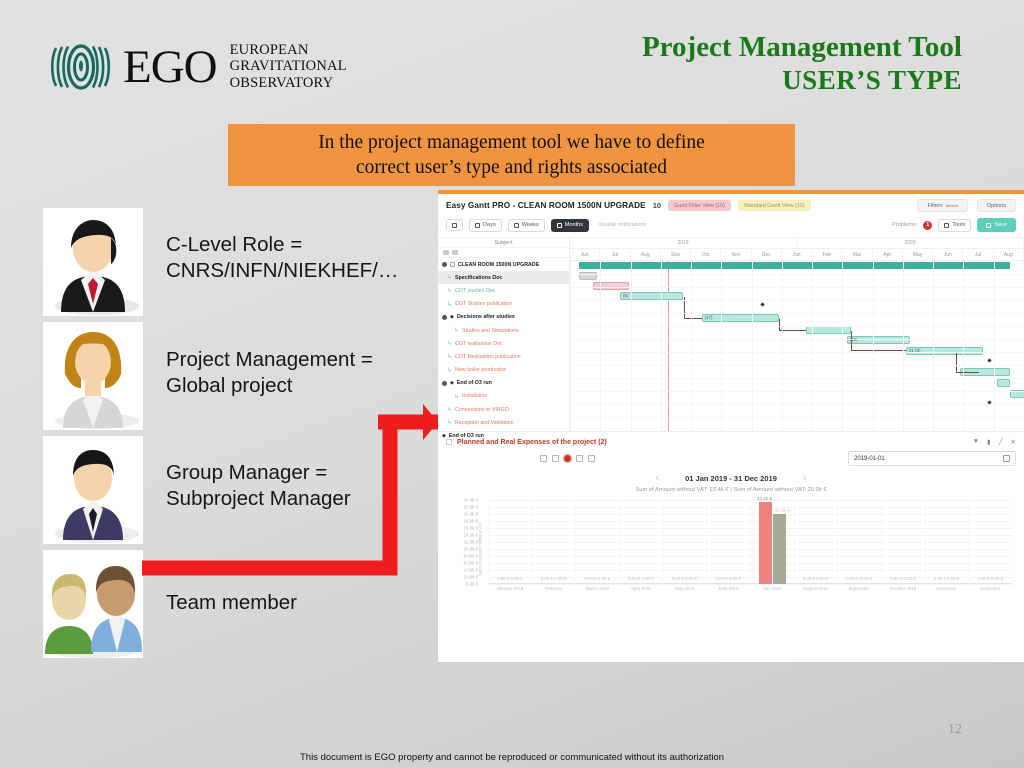  What do you see at coordinates (470, 535) in the screenshot?
I see `y-tick-label: 14.0k €` at bounding box center [470, 535].